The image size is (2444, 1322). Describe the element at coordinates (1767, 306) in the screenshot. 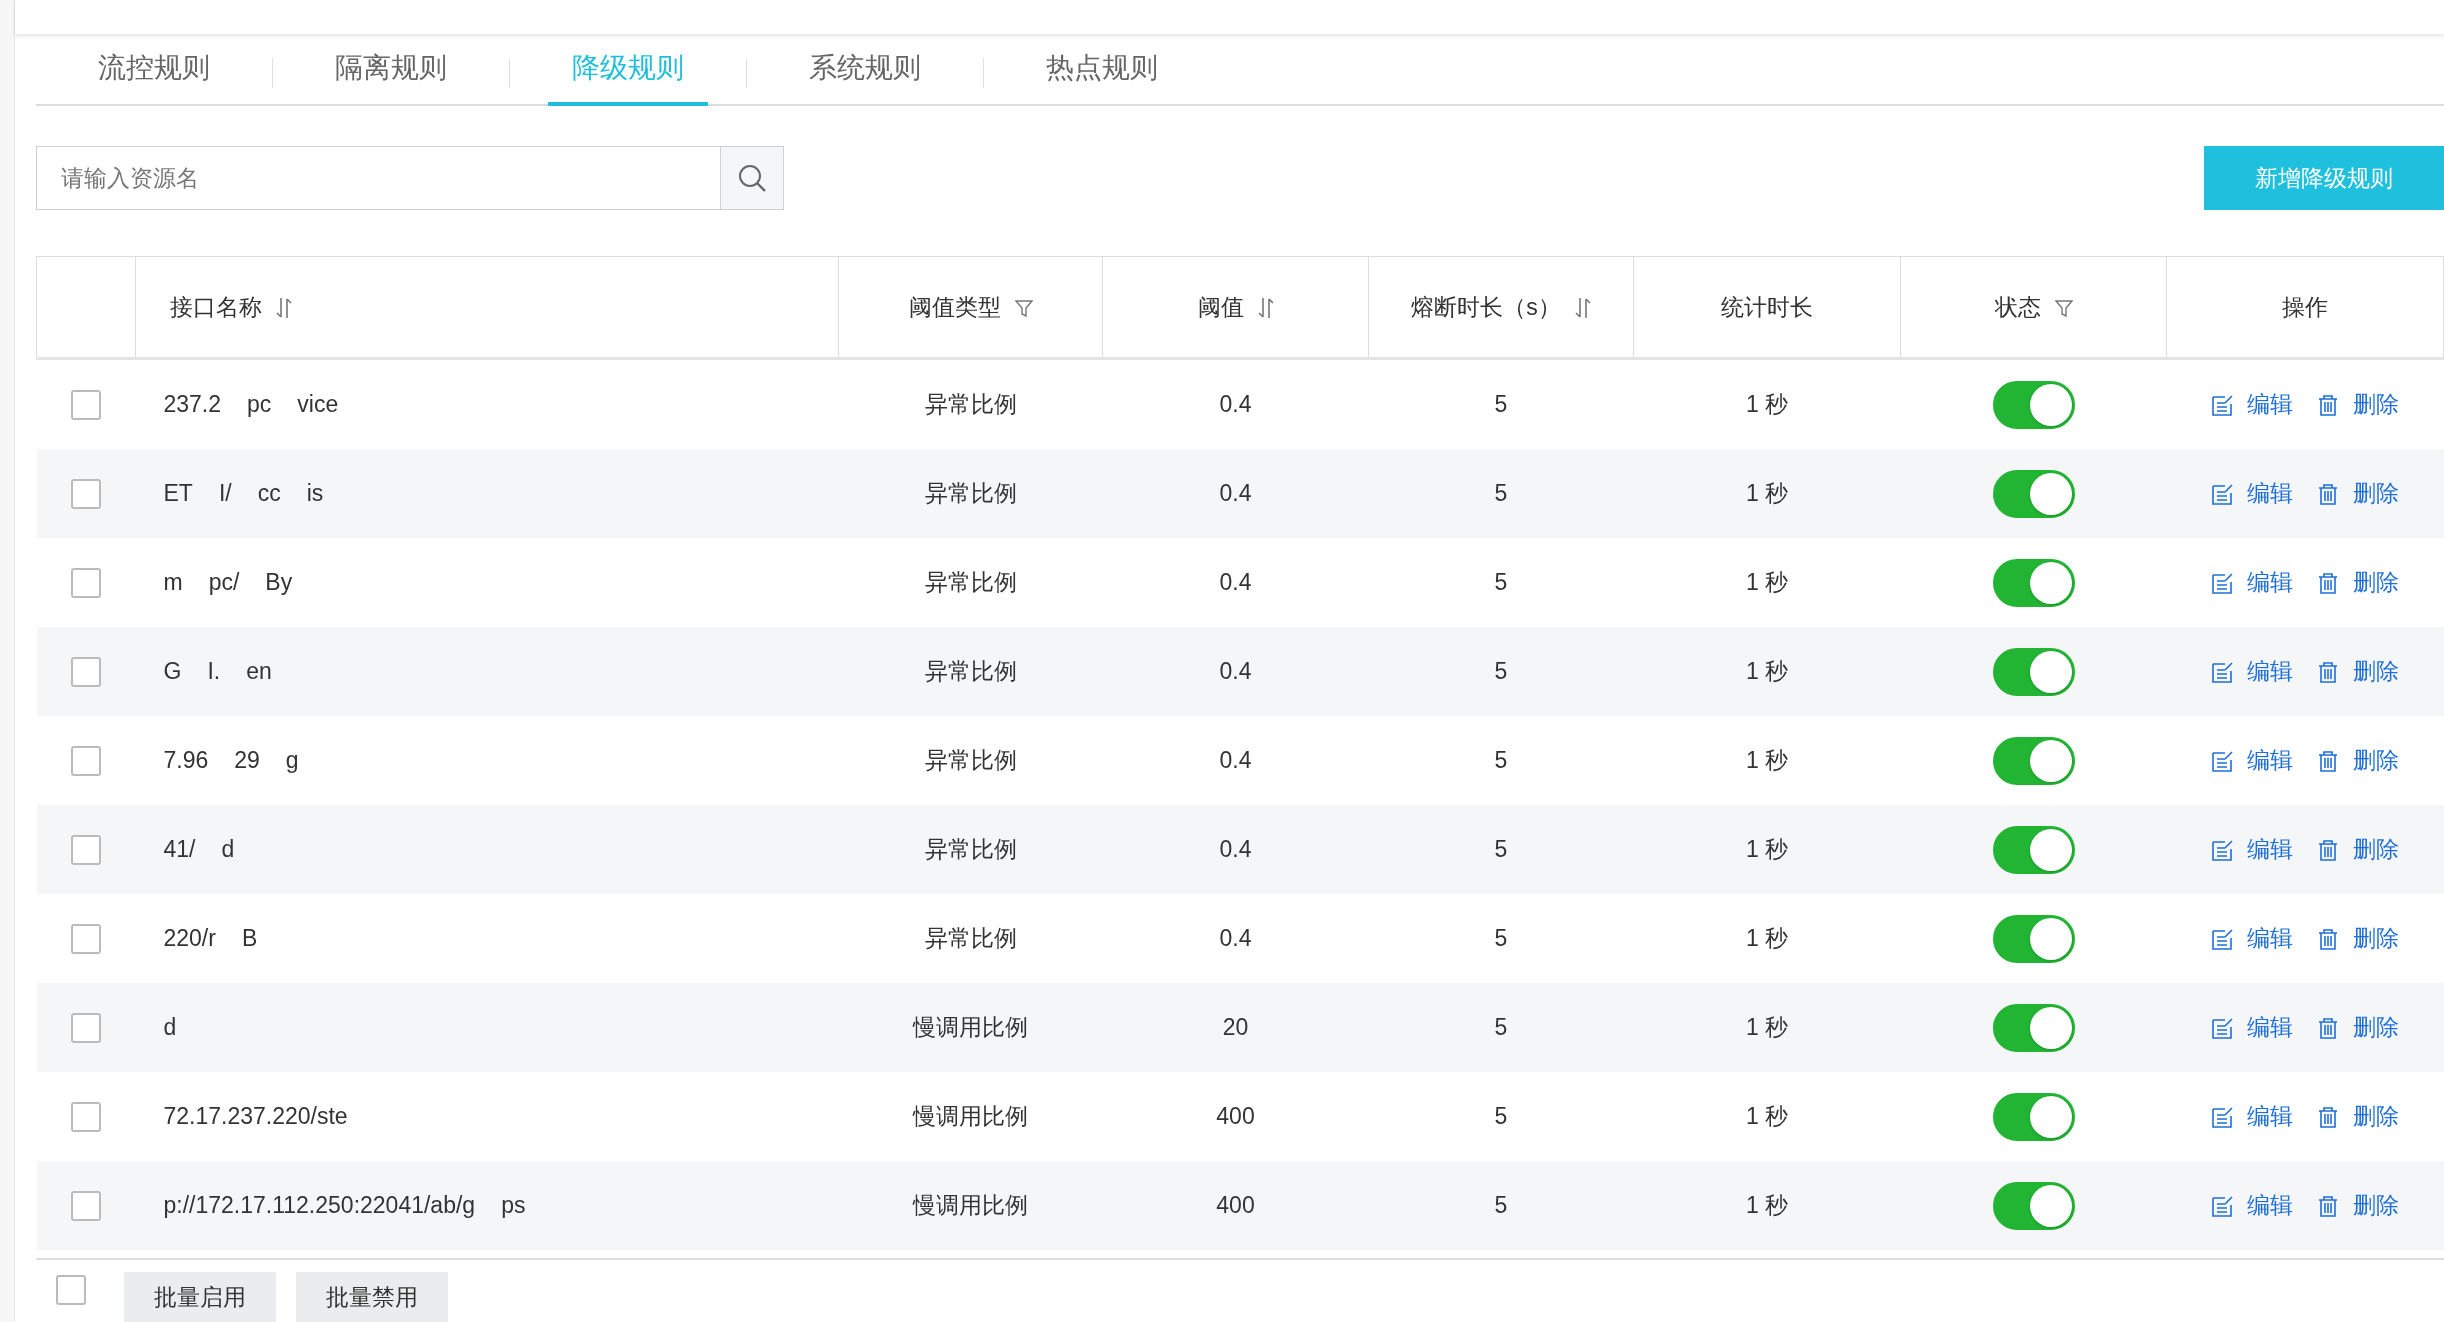

I see `column-header: 统计时长` at that location.